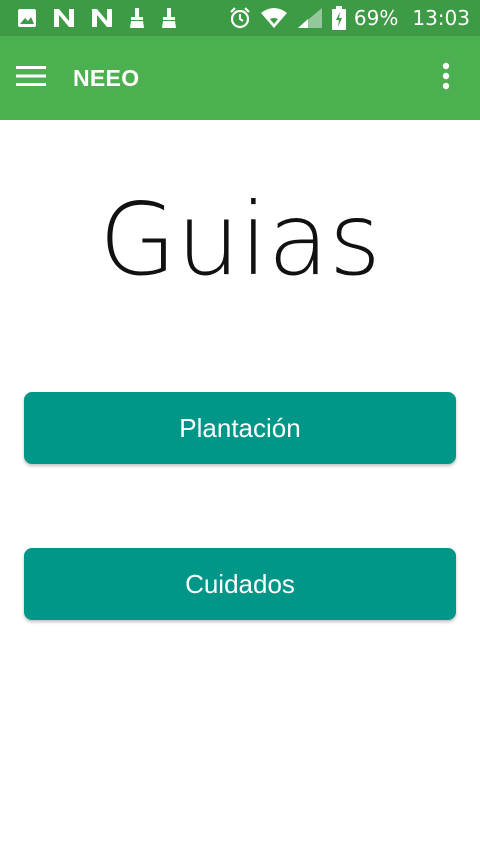 This screenshot has height=854, width=480. Describe the element at coordinates (274, 18) in the screenshot. I see `wifi-icon` at that location.